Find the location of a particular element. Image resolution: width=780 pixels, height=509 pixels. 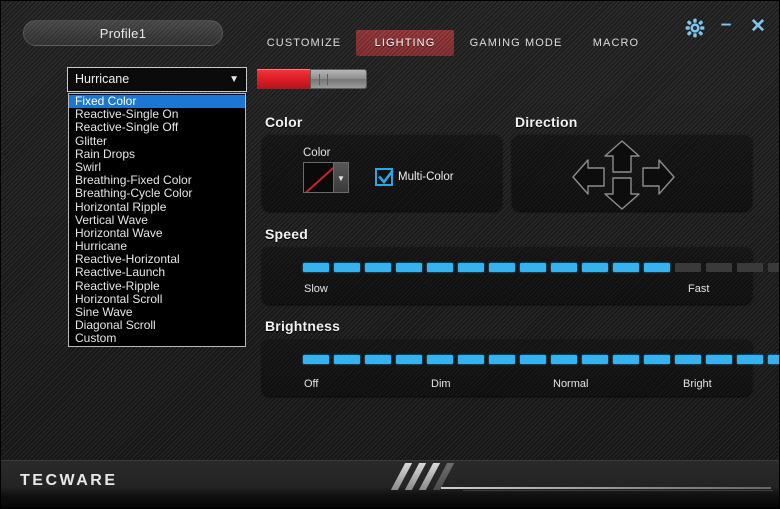

direction-down-arrow-icon is located at coordinates (622, 193).